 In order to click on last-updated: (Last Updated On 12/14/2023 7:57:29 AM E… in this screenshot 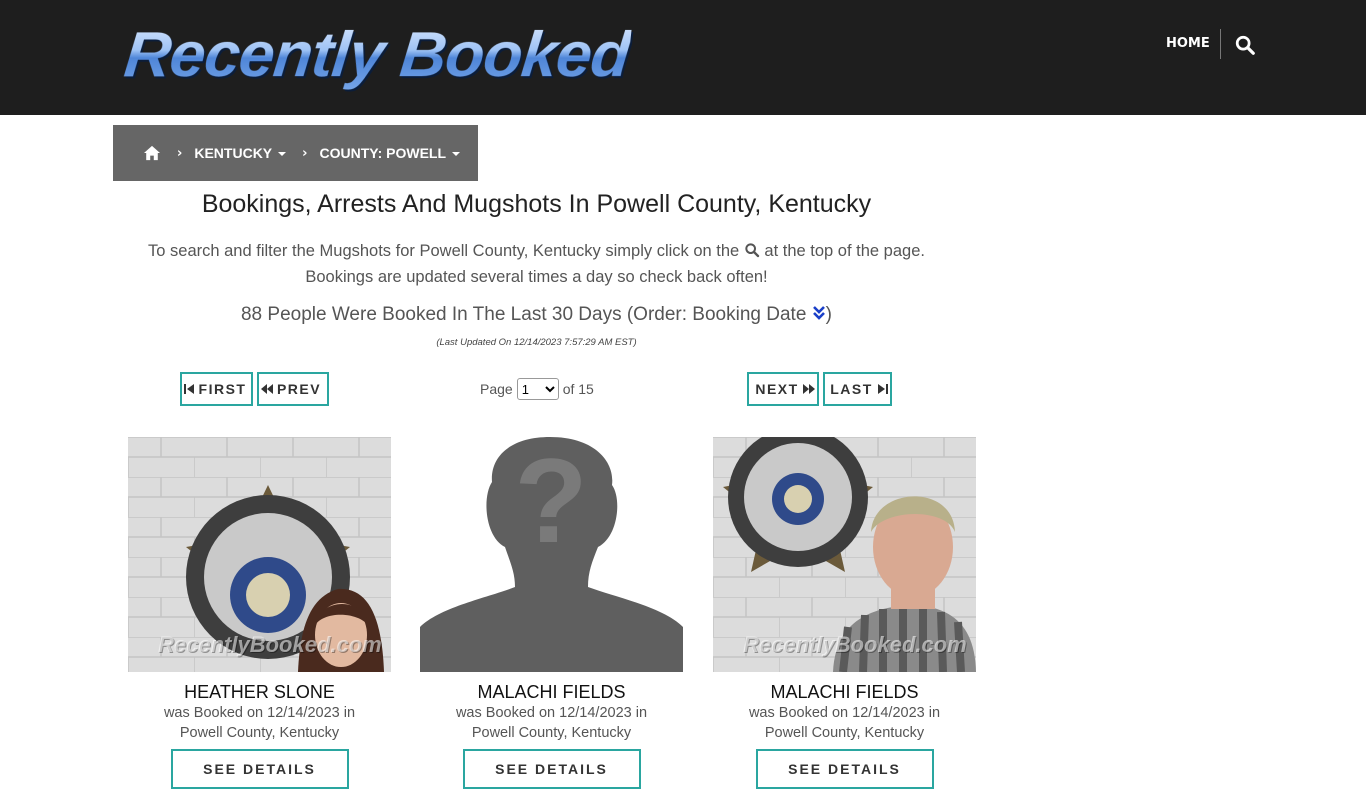, I will do `click(536, 342)`.